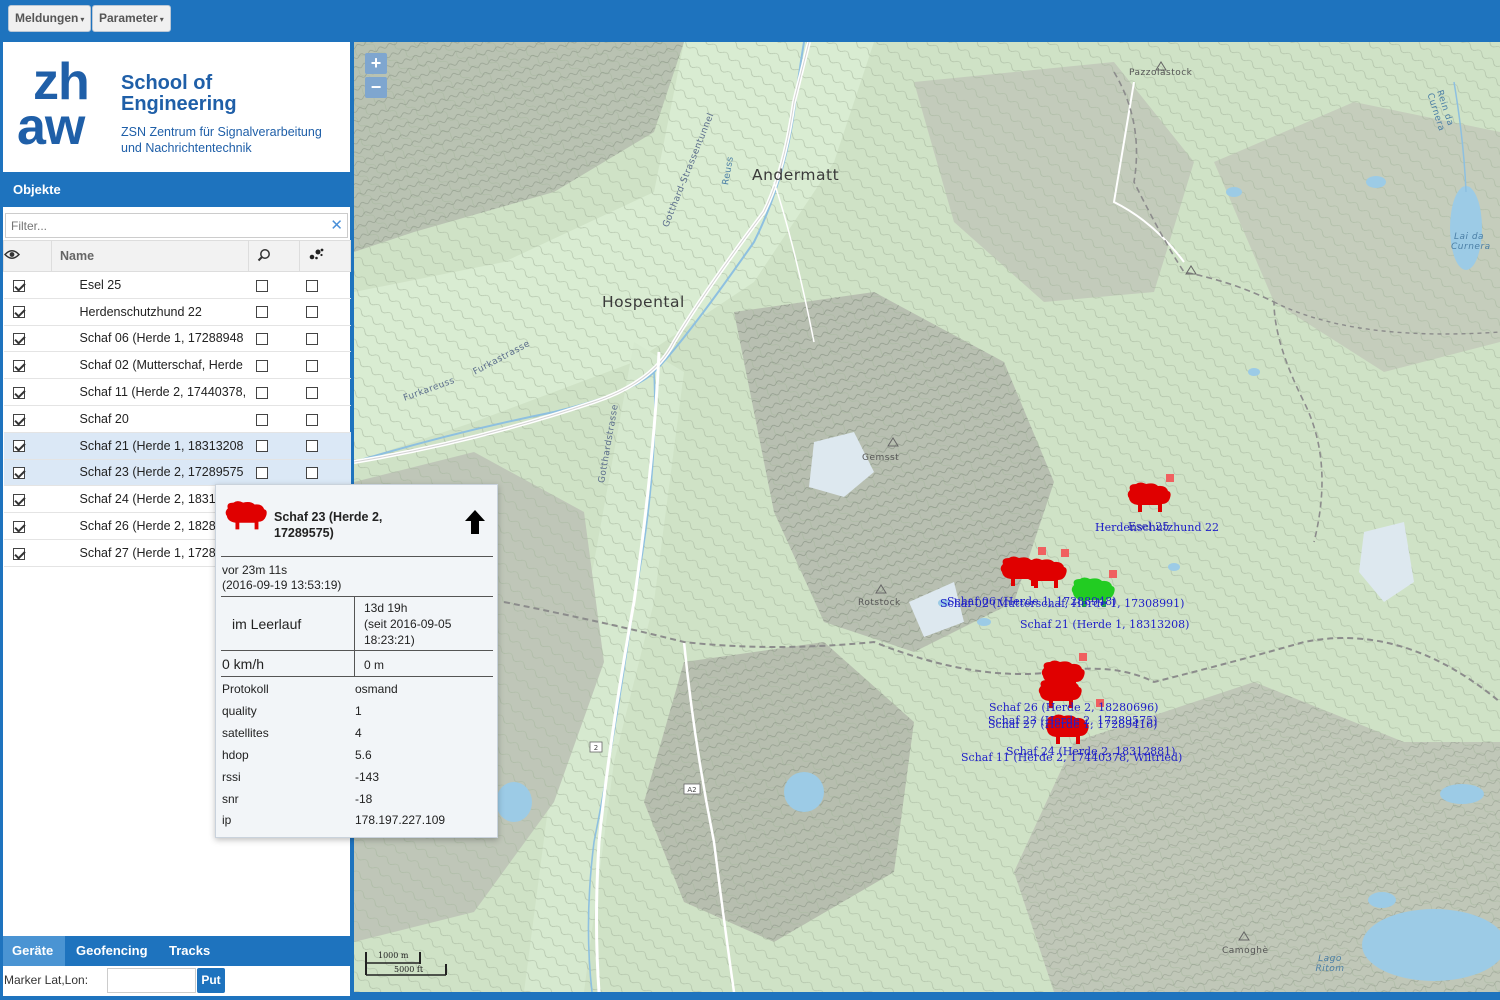 This screenshot has height=1000, width=1500. I want to click on object-name: Esel 25, so click(150, 285).